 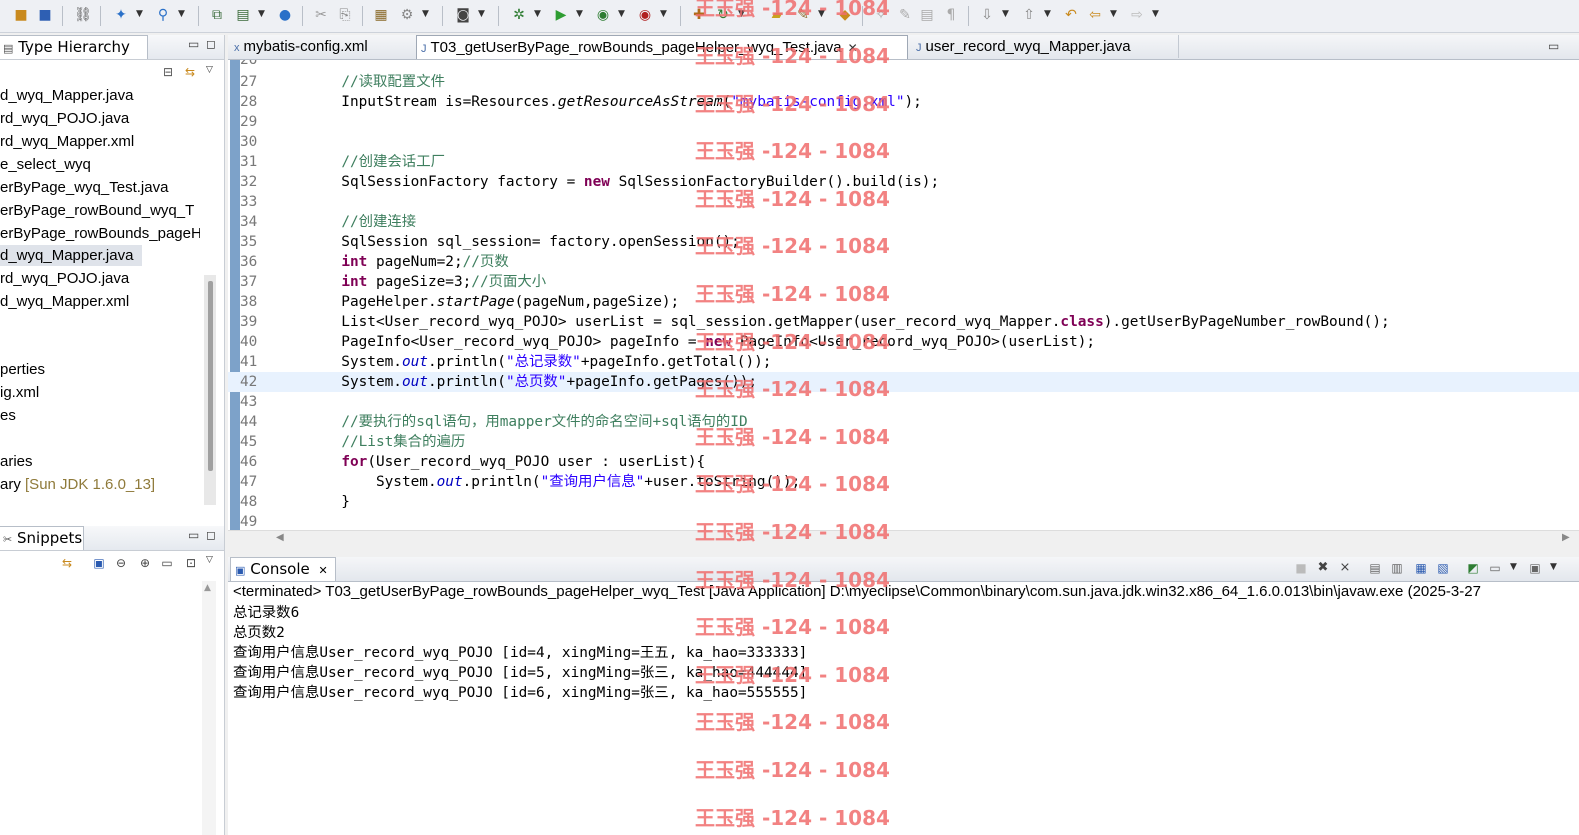 What do you see at coordinates (803, 15) in the screenshot?
I see `pencil-icon: ✎` at bounding box center [803, 15].